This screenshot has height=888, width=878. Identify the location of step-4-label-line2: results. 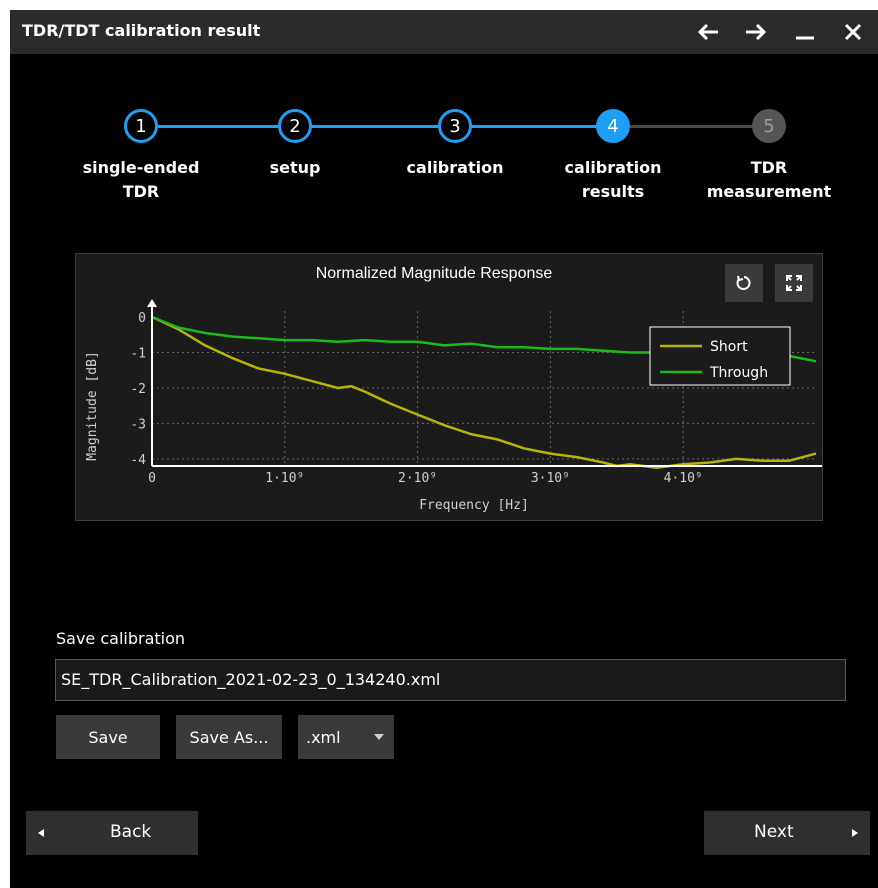
(613, 191).